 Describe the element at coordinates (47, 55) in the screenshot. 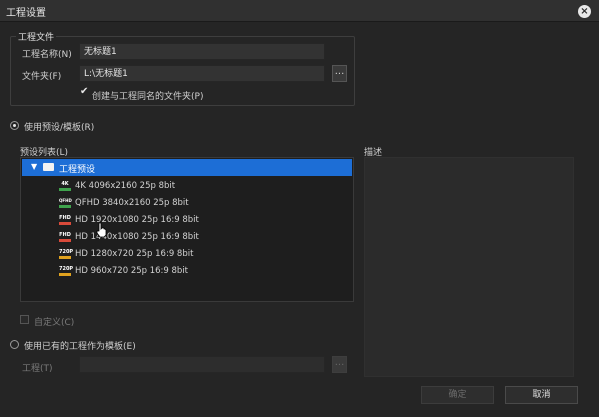

I see `project-name-label: 工程名称(N)` at that location.